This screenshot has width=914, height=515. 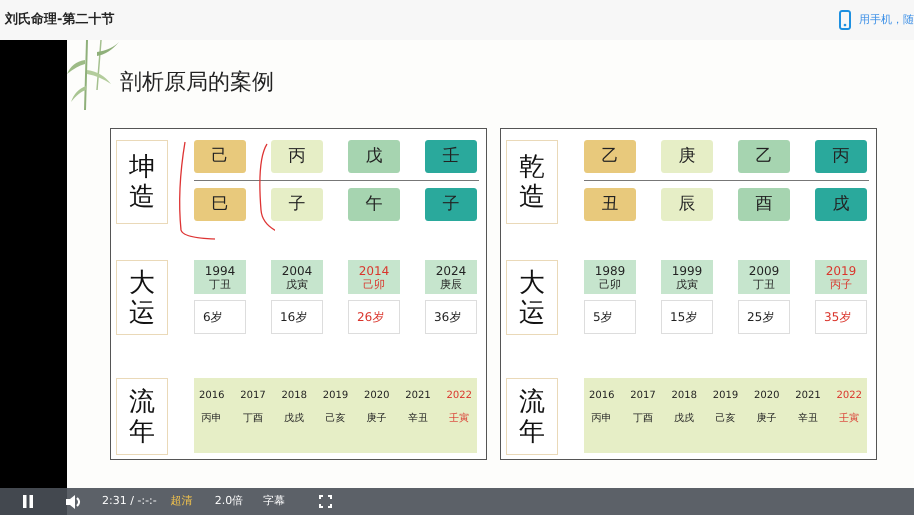 What do you see at coordinates (374, 156) in the screenshot?
I see `pillar-cell: 戊` at bounding box center [374, 156].